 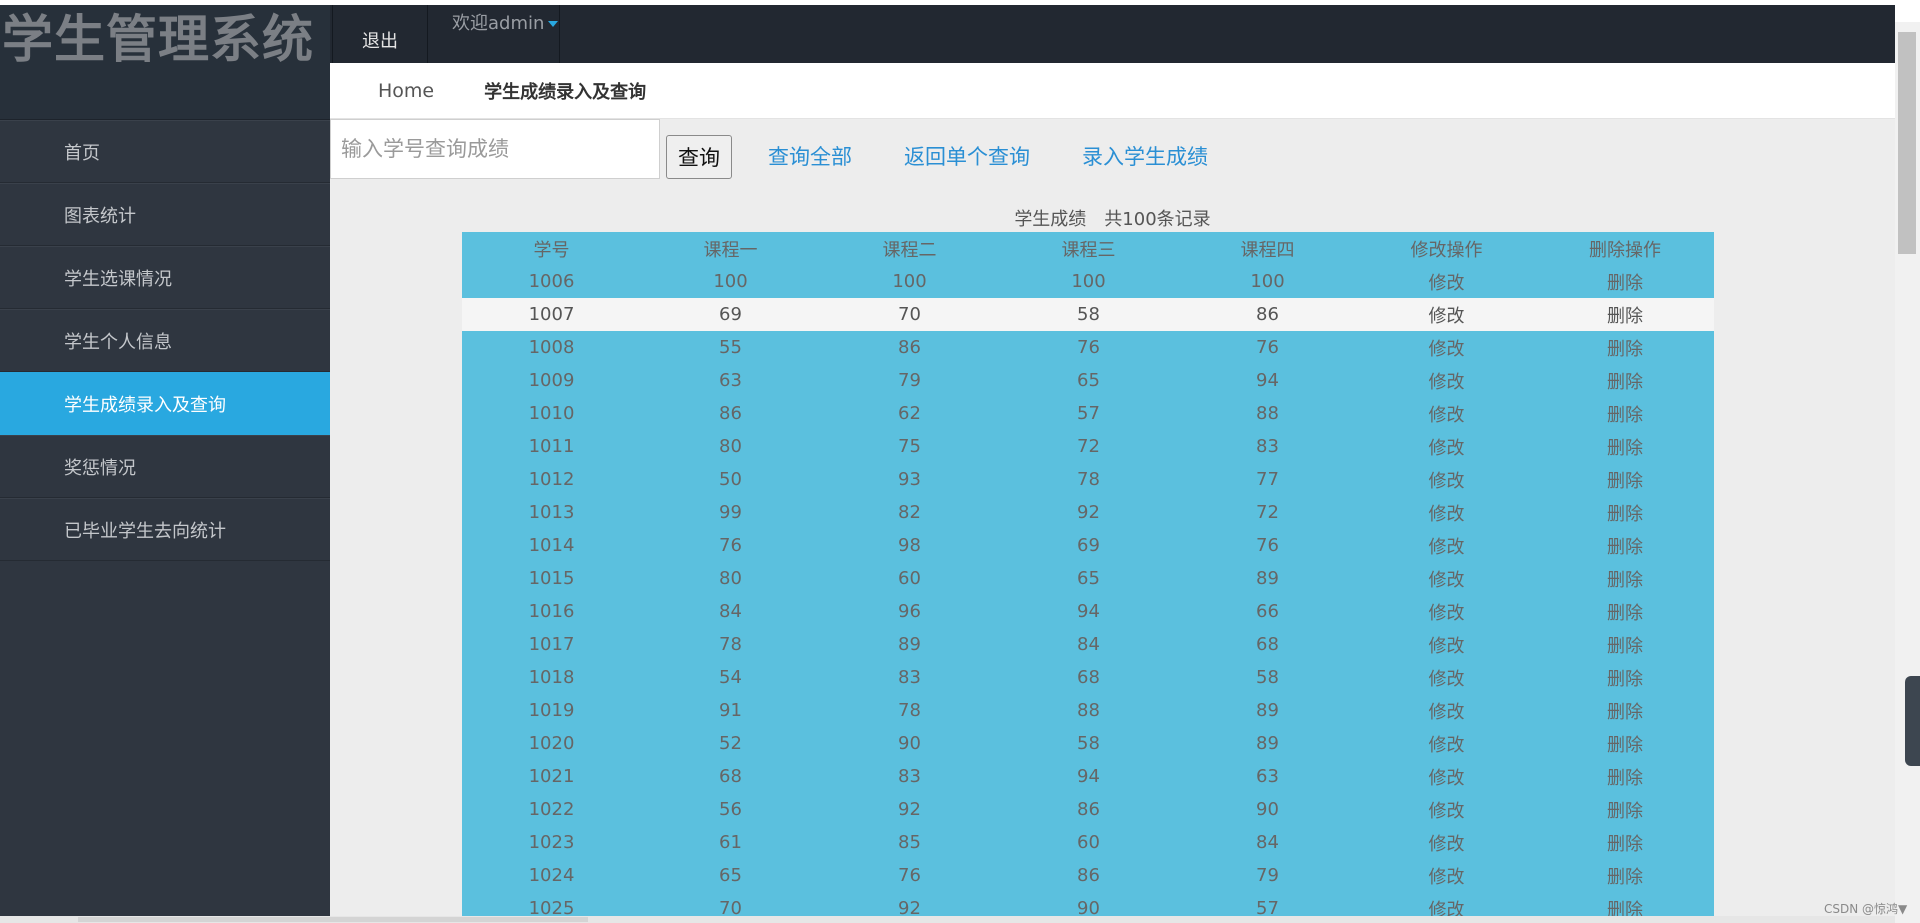 I want to click on grade-cell: 86, so click(x=1088, y=809).